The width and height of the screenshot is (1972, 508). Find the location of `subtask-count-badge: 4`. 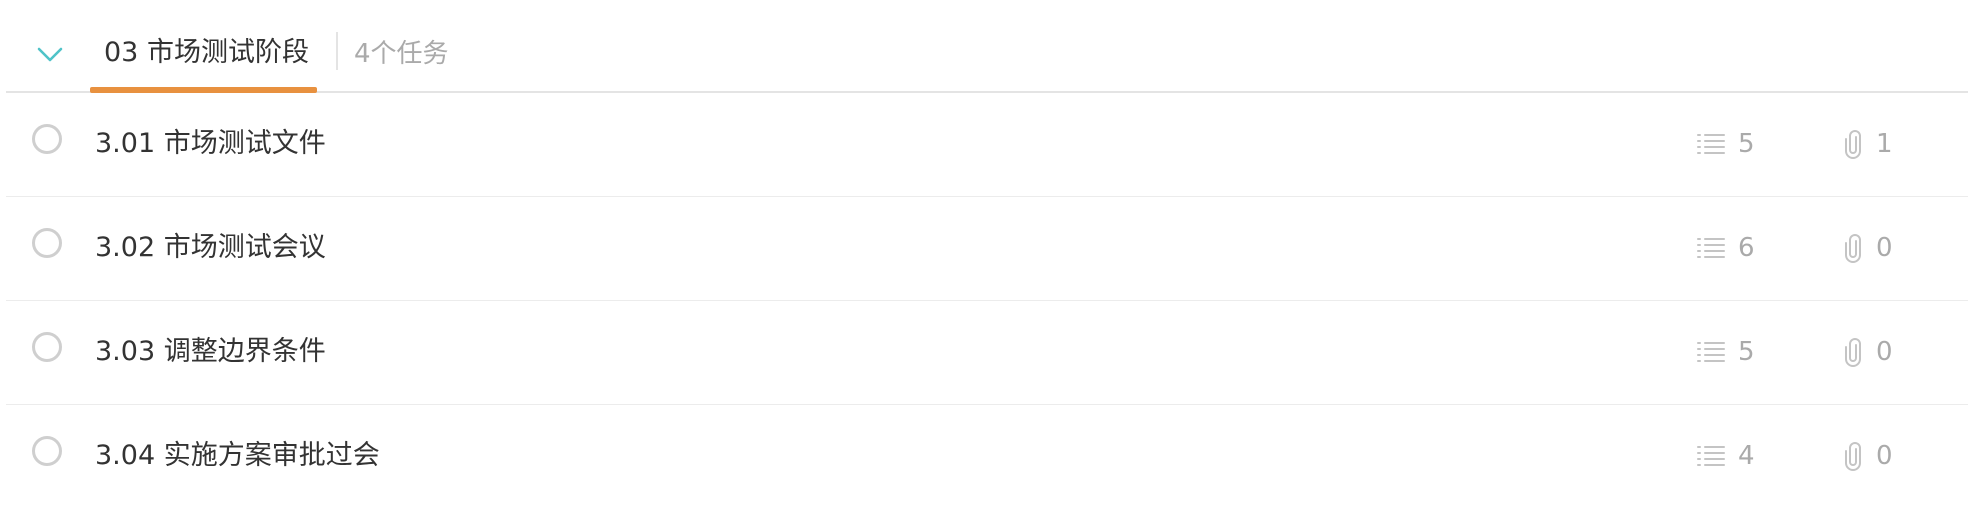

subtask-count-badge: 4 is located at coordinates (1725, 456).